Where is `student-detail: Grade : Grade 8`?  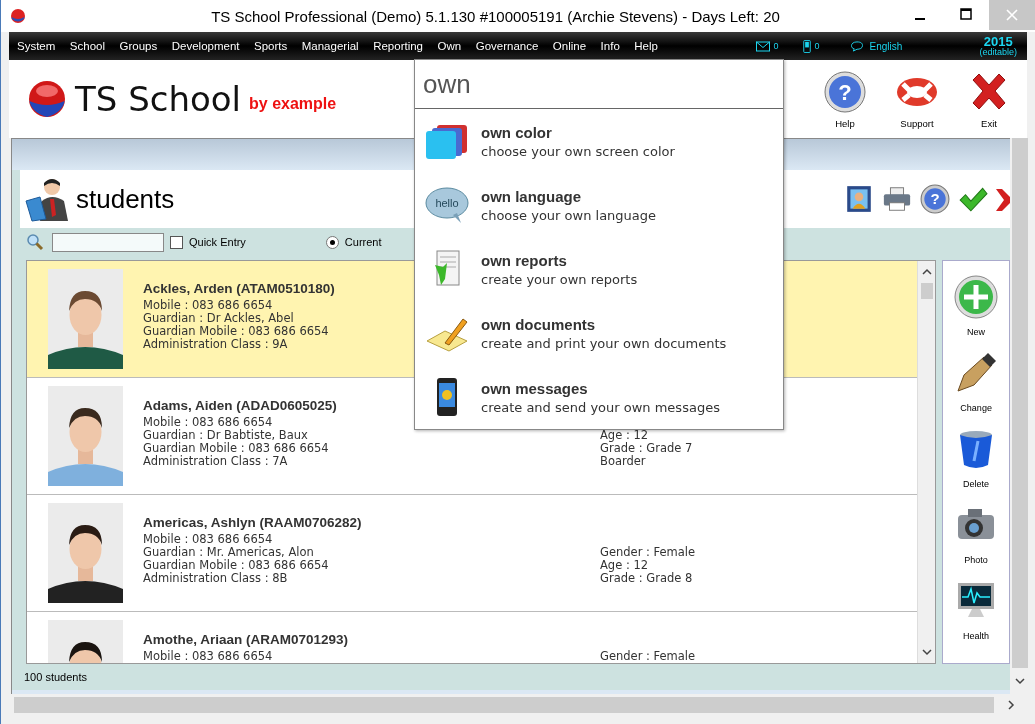 student-detail: Grade : Grade 8 is located at coordinates (646, 578).